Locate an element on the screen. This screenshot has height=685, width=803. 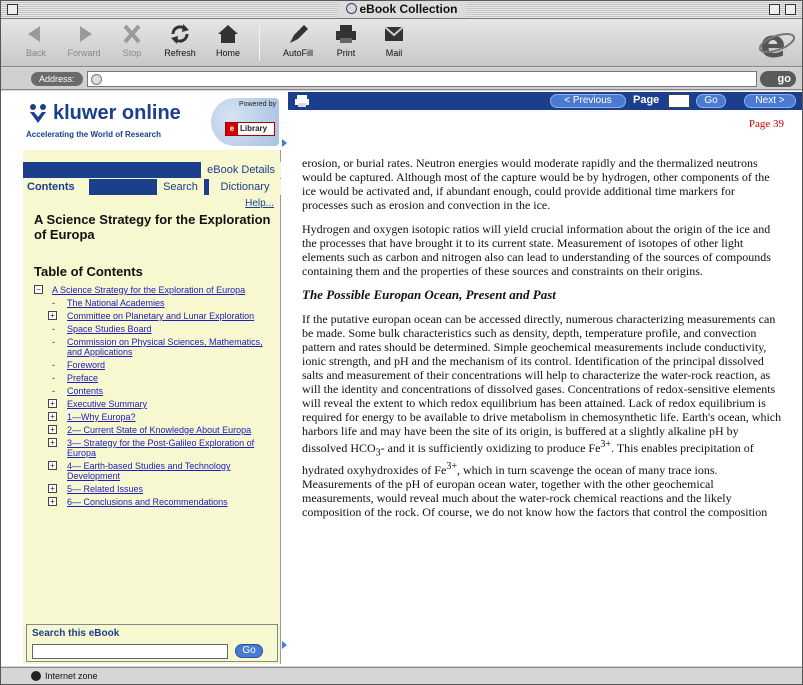
autofill-button: AutoFill is located at coordinates (298, 40).